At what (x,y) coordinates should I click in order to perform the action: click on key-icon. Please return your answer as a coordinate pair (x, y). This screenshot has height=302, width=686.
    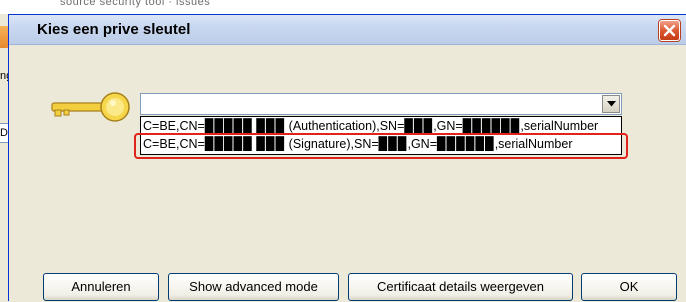
    Looking at the image, I should click on (90, 107).